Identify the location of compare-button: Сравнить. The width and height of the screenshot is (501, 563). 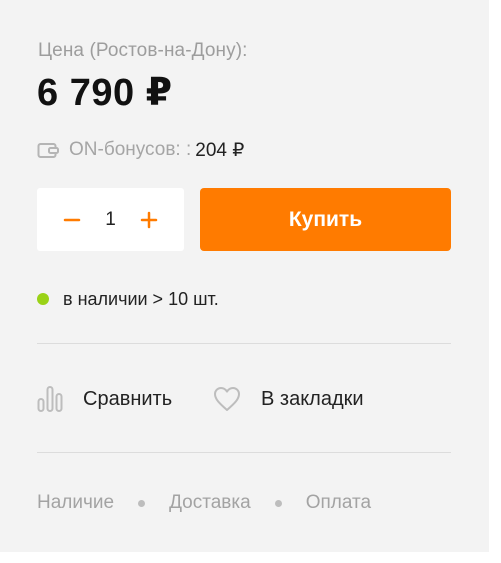
(104, 399).